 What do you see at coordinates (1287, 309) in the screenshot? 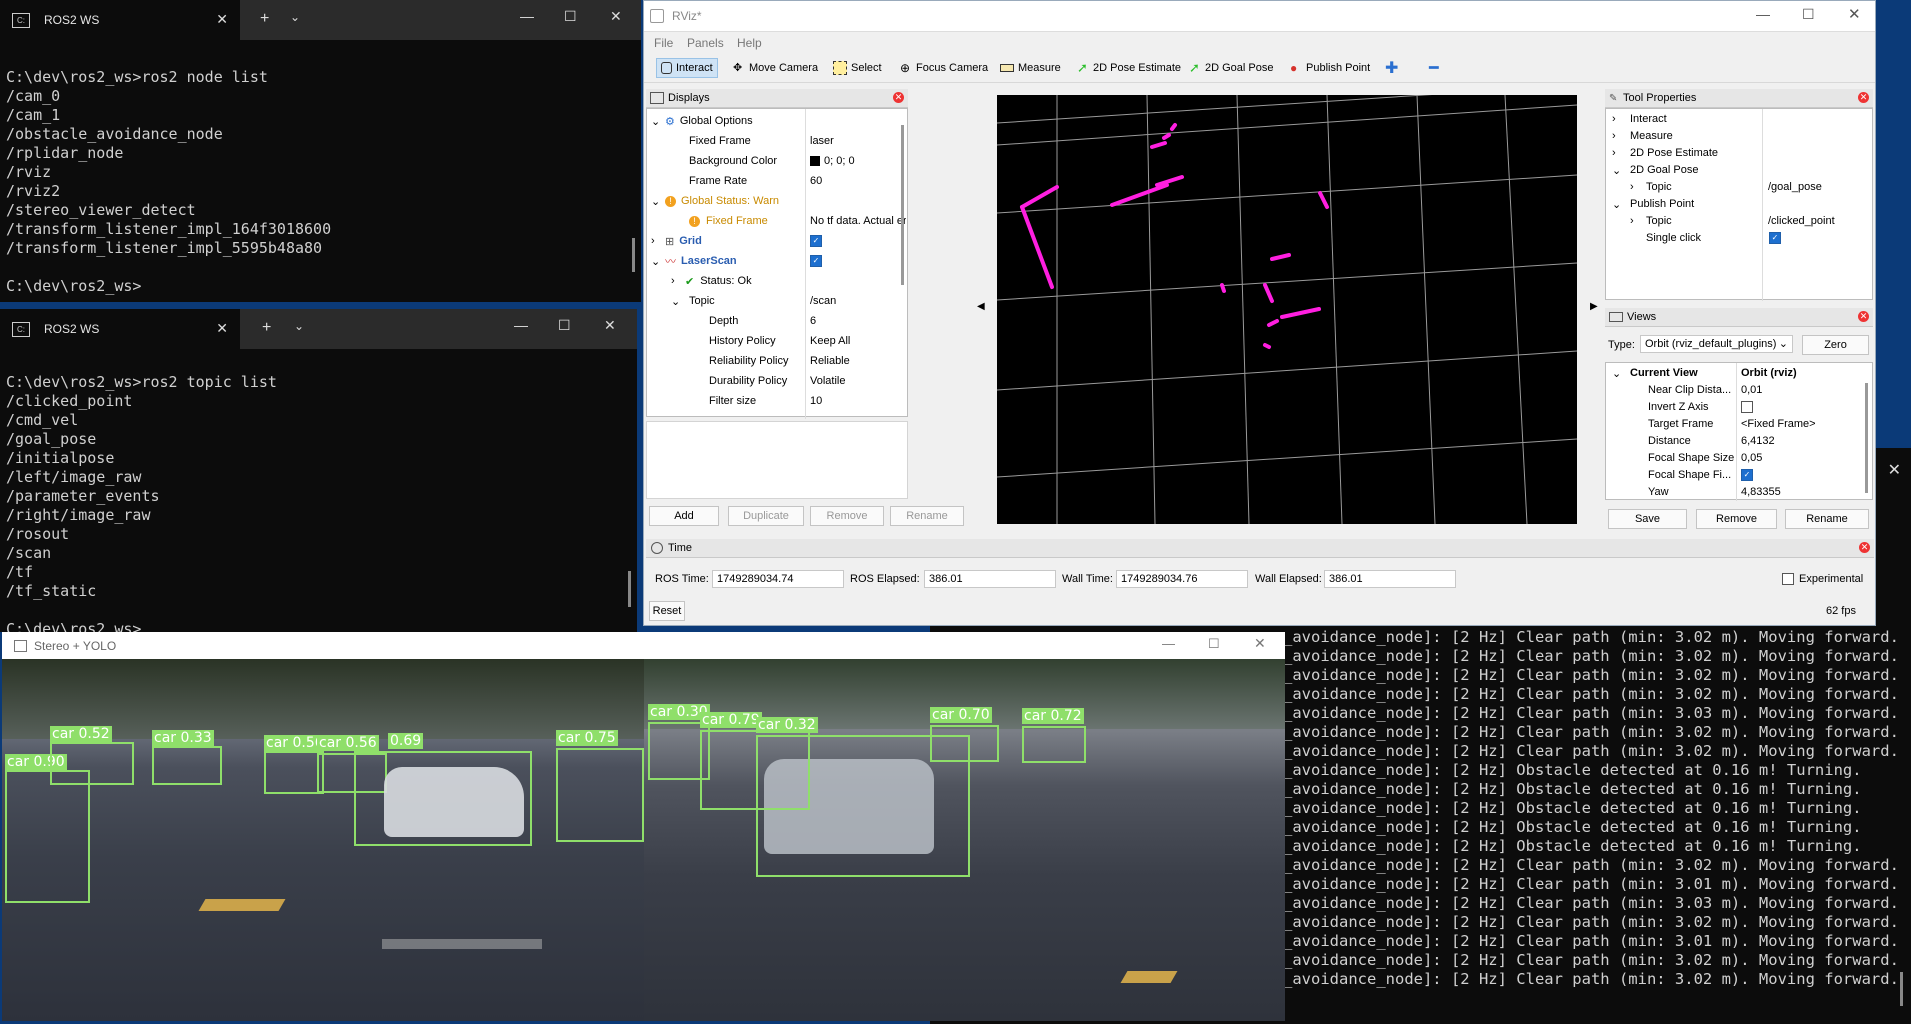
I see `render-viewport` at bounding box center [1287, 309].